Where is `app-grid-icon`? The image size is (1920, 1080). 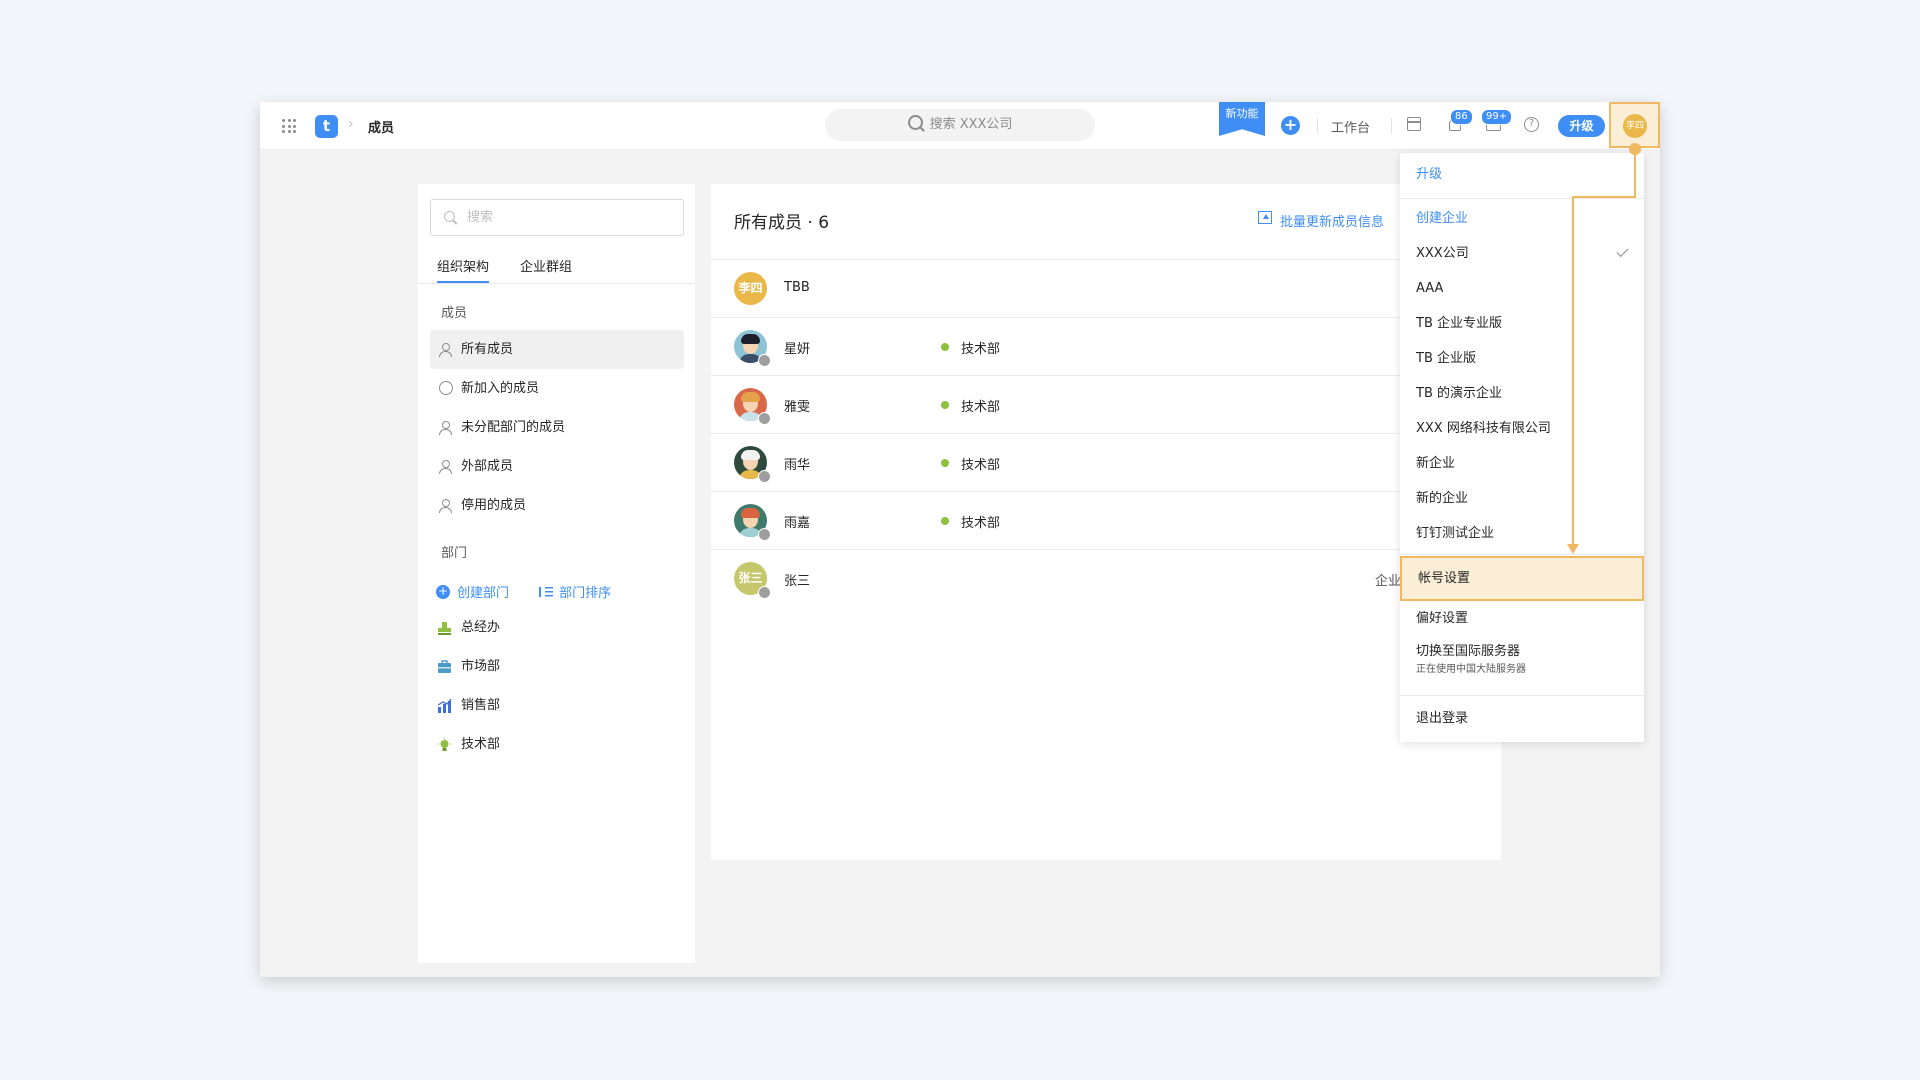 app-grid-icon is located at coordinates (289, 126).